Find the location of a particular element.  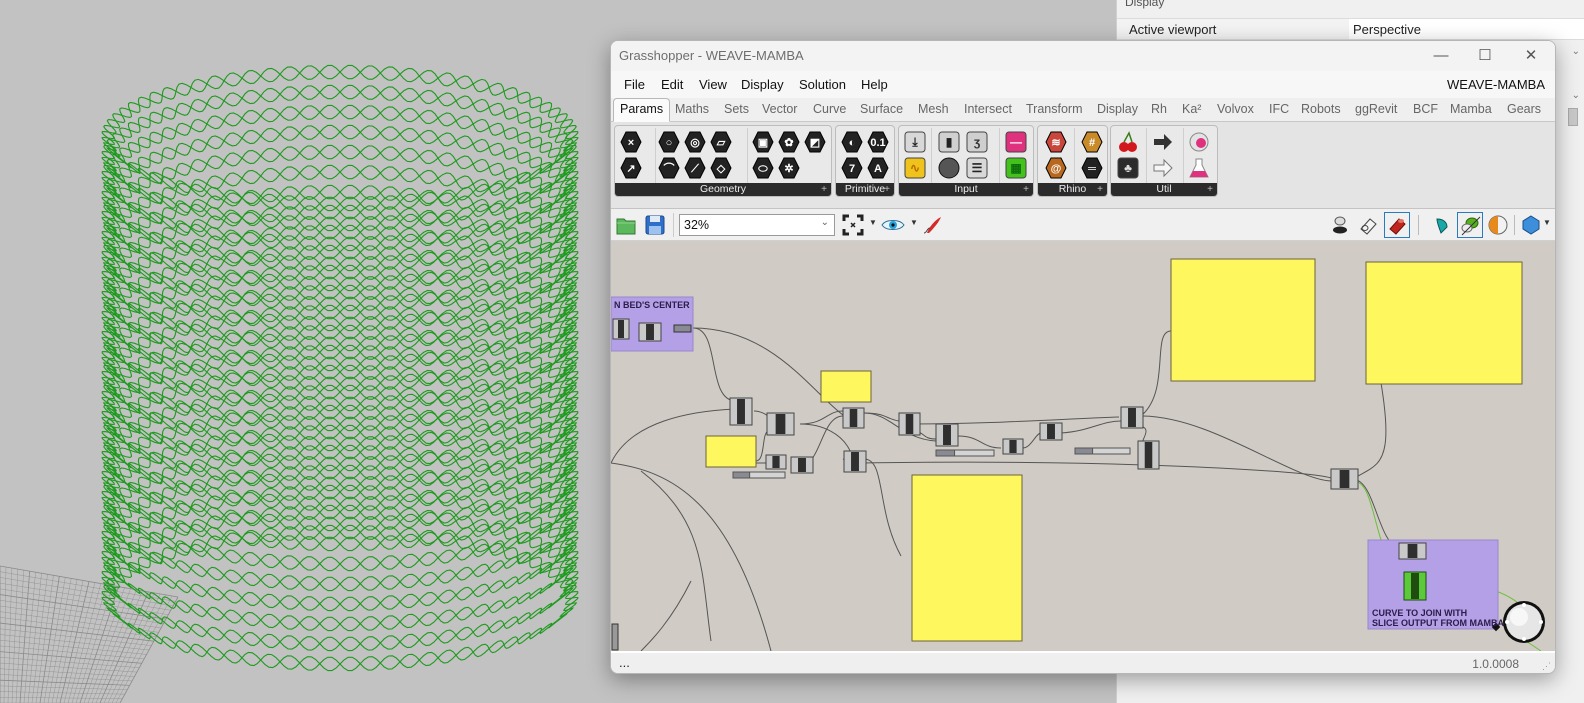

panel-input-label: Input is located at coordinates (966, 189).